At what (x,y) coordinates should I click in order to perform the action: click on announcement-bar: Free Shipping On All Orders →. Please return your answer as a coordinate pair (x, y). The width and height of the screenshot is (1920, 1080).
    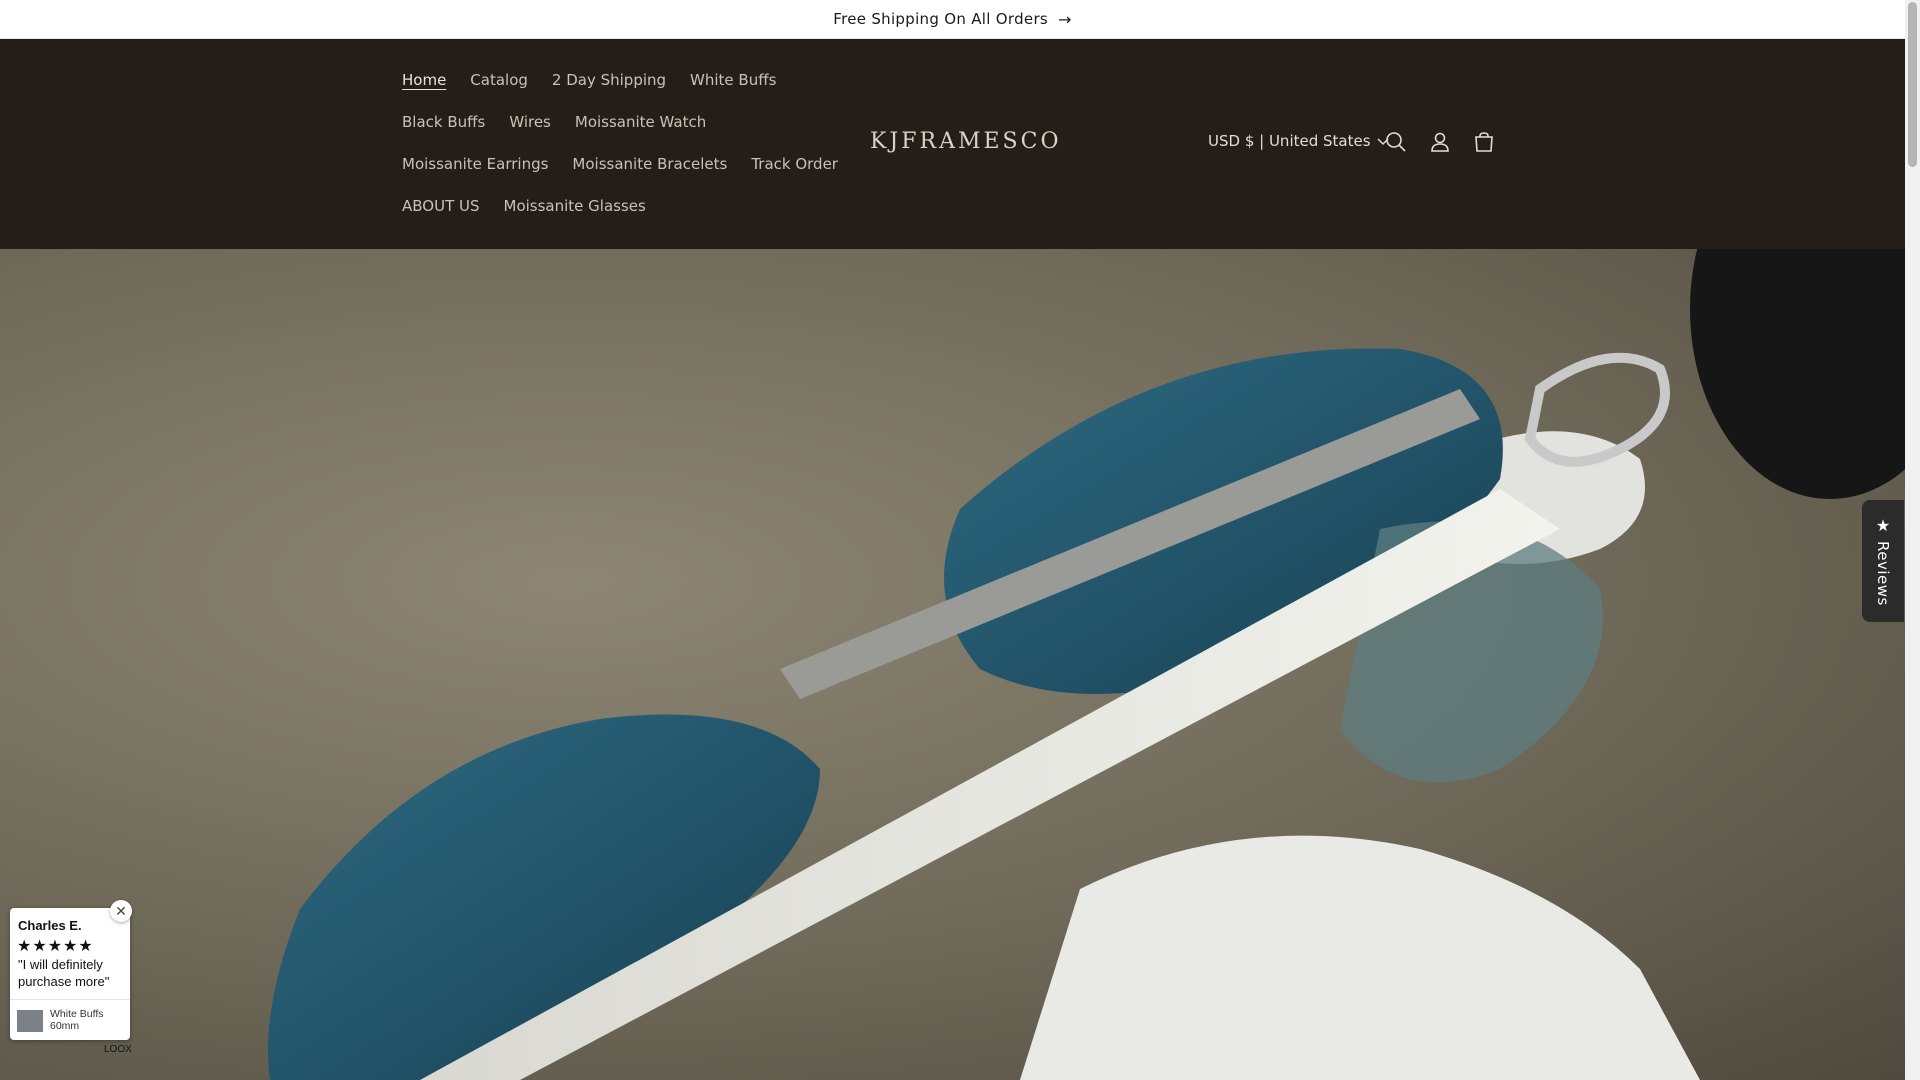
    Looking at the image, I should click on (952, 19).